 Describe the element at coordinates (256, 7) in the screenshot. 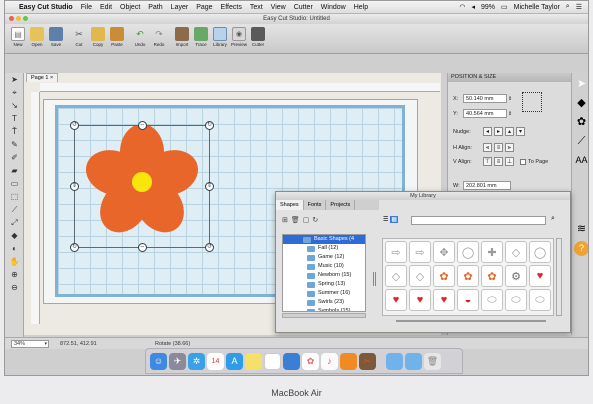

I see `menu-text: Text` at that location.